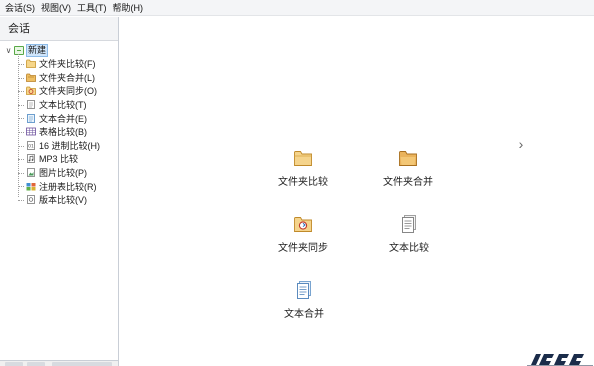  Describe the element at coordinates (8, 50) in the screenshot. I see `collapse-chevron-icon: ∨` at that location.